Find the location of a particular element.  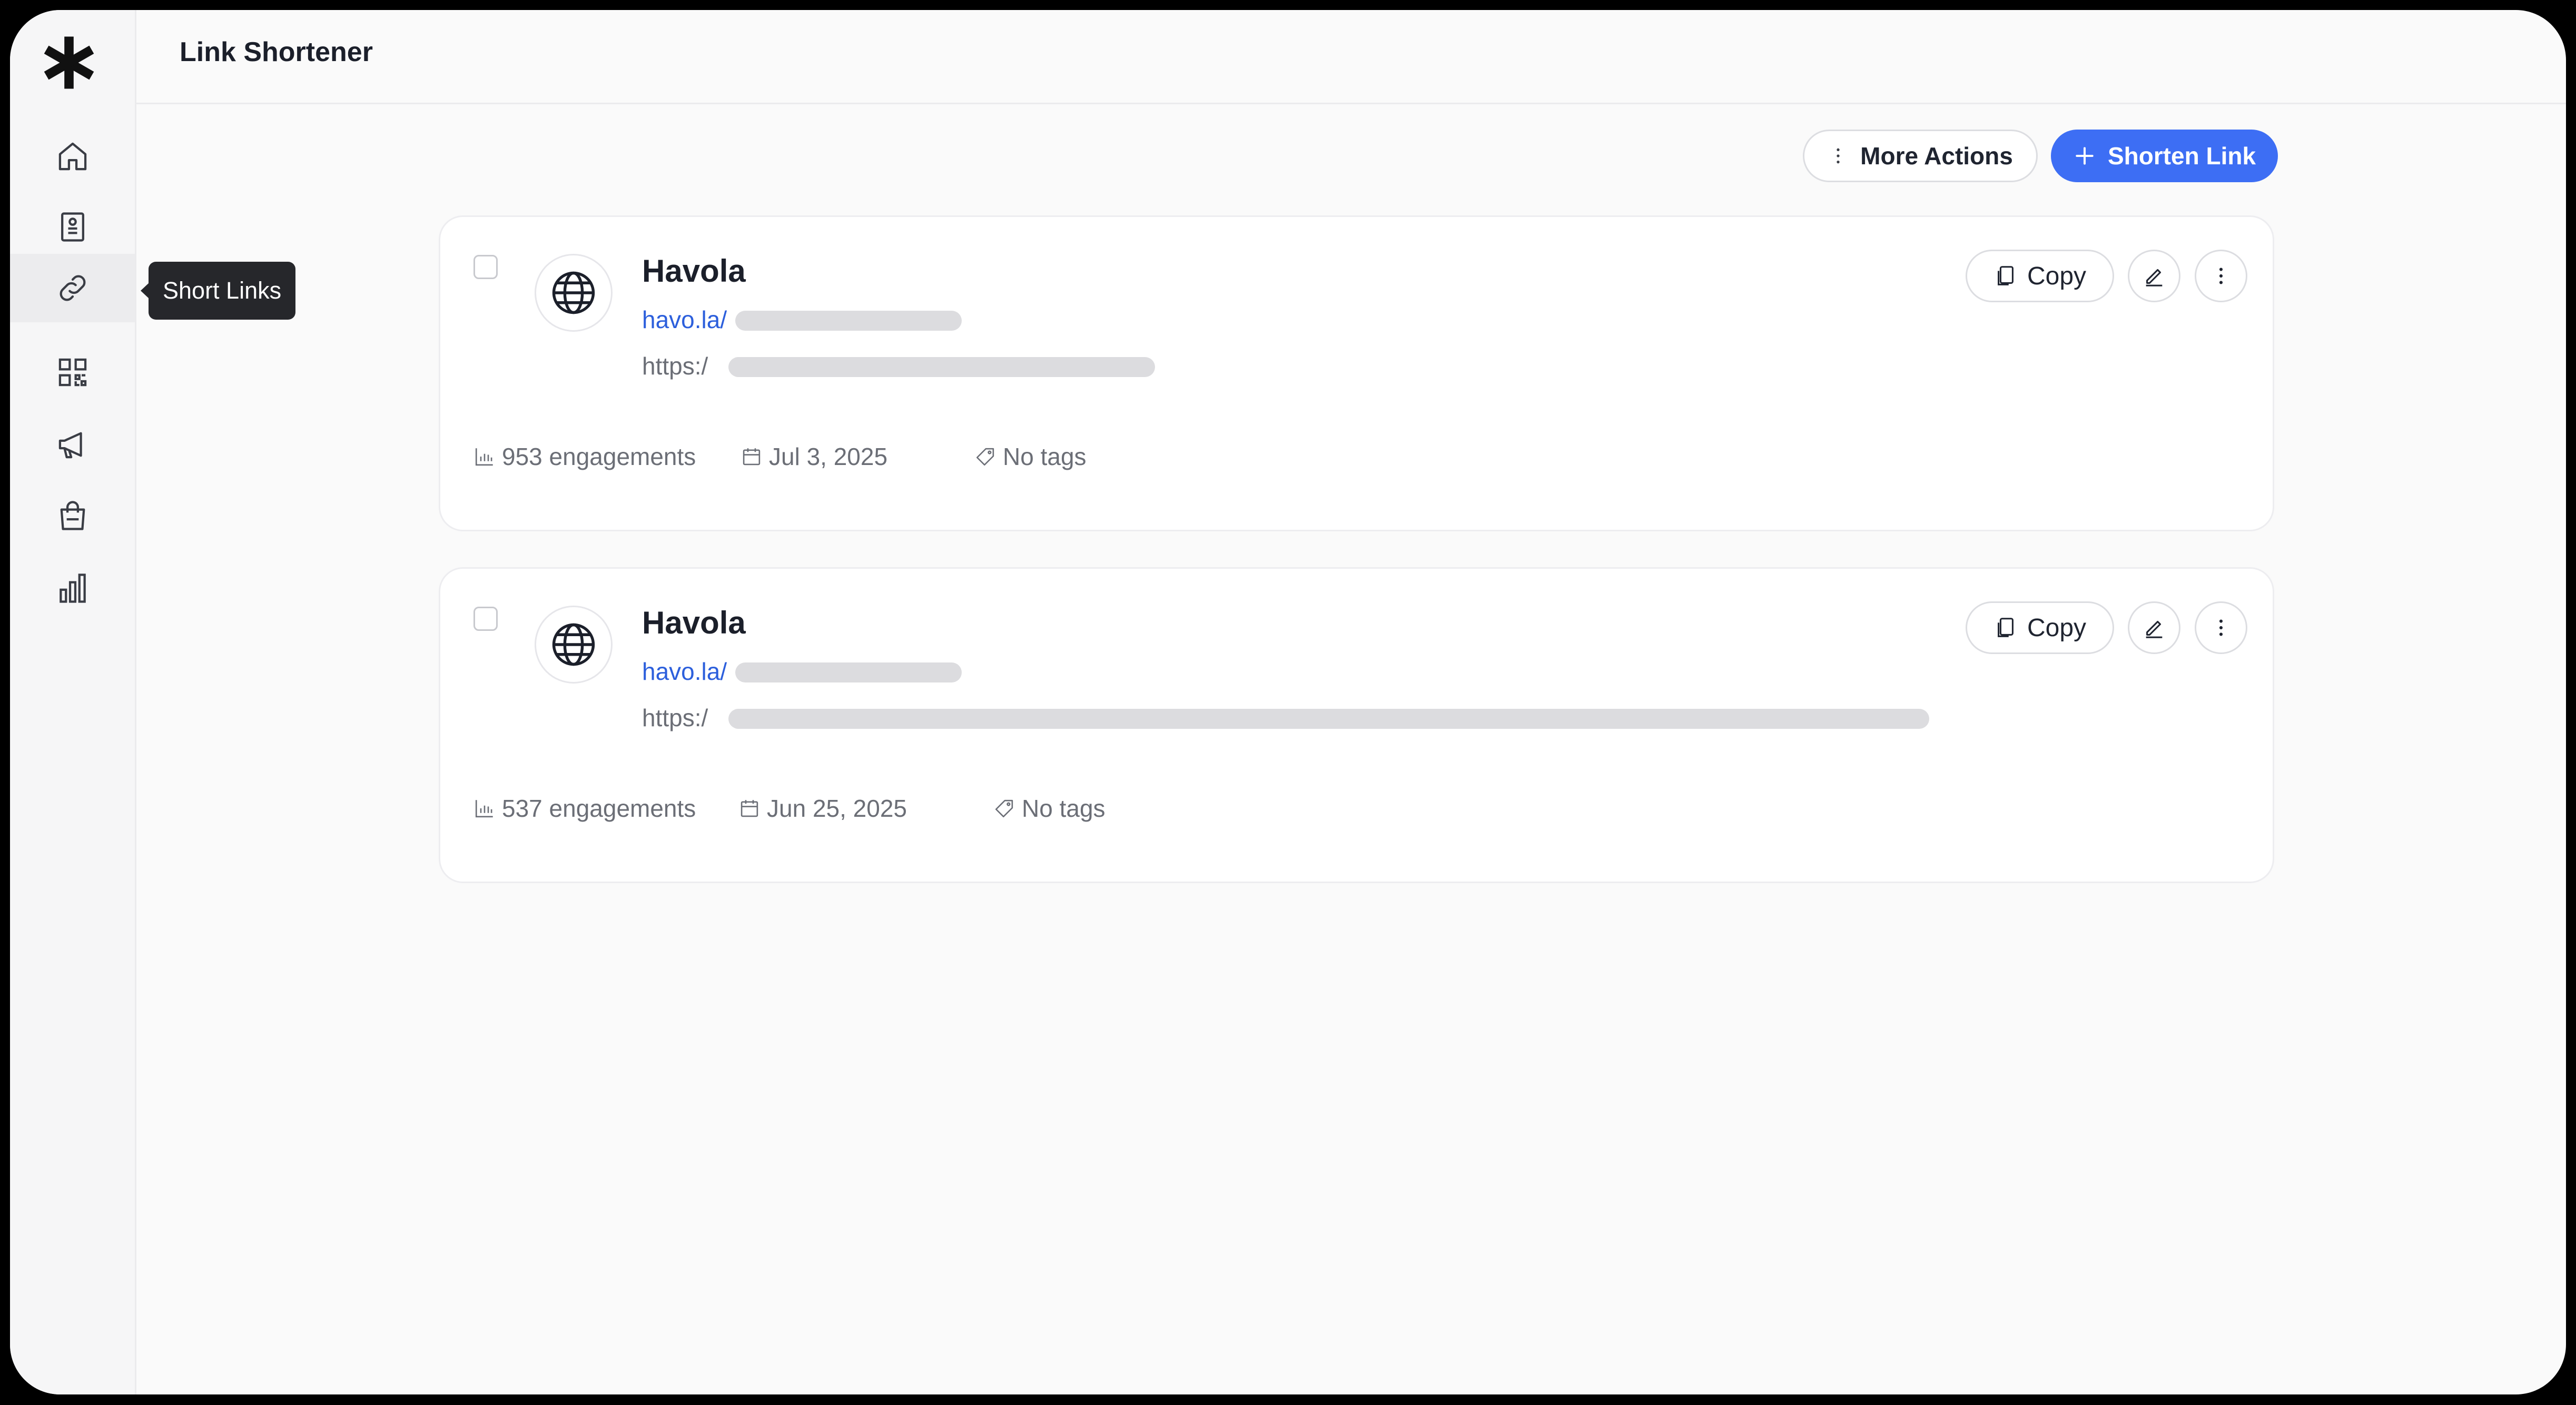

sidebar-item-qr-codes is located at coordinates (72, 372).